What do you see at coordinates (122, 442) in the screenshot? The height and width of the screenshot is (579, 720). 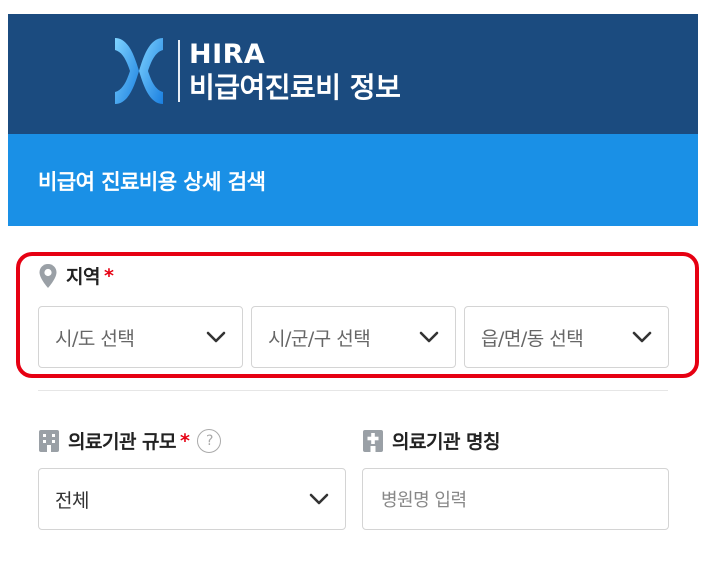 I see `institution-size-label-text: 의료기관 규모` at bounding box center [122, 442].